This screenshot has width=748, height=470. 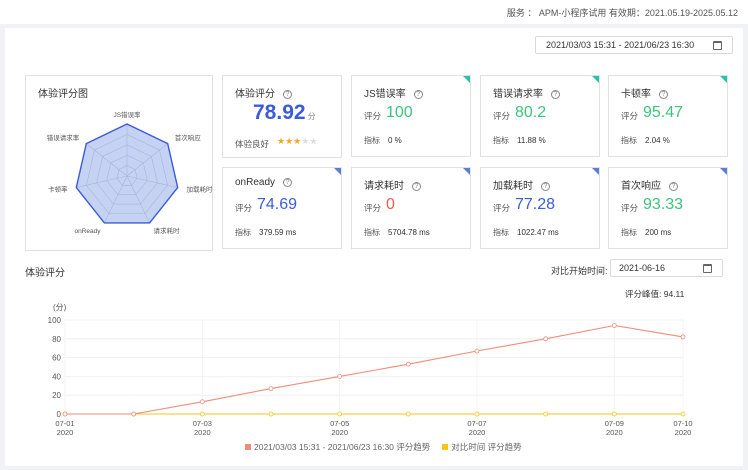 I want to click on metric-title: 请求耗时, so click(x=384, y=186).